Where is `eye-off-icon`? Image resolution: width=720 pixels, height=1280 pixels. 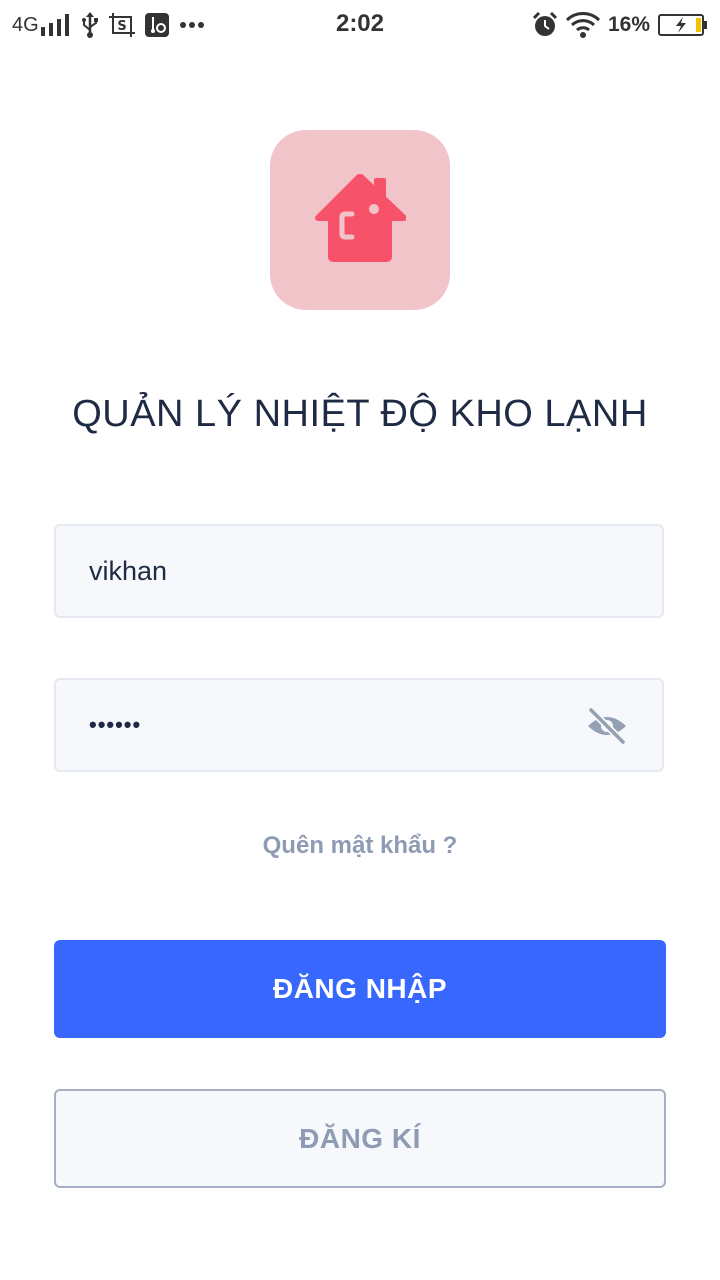
eye-off-icon is located at coordinates (607, 726).